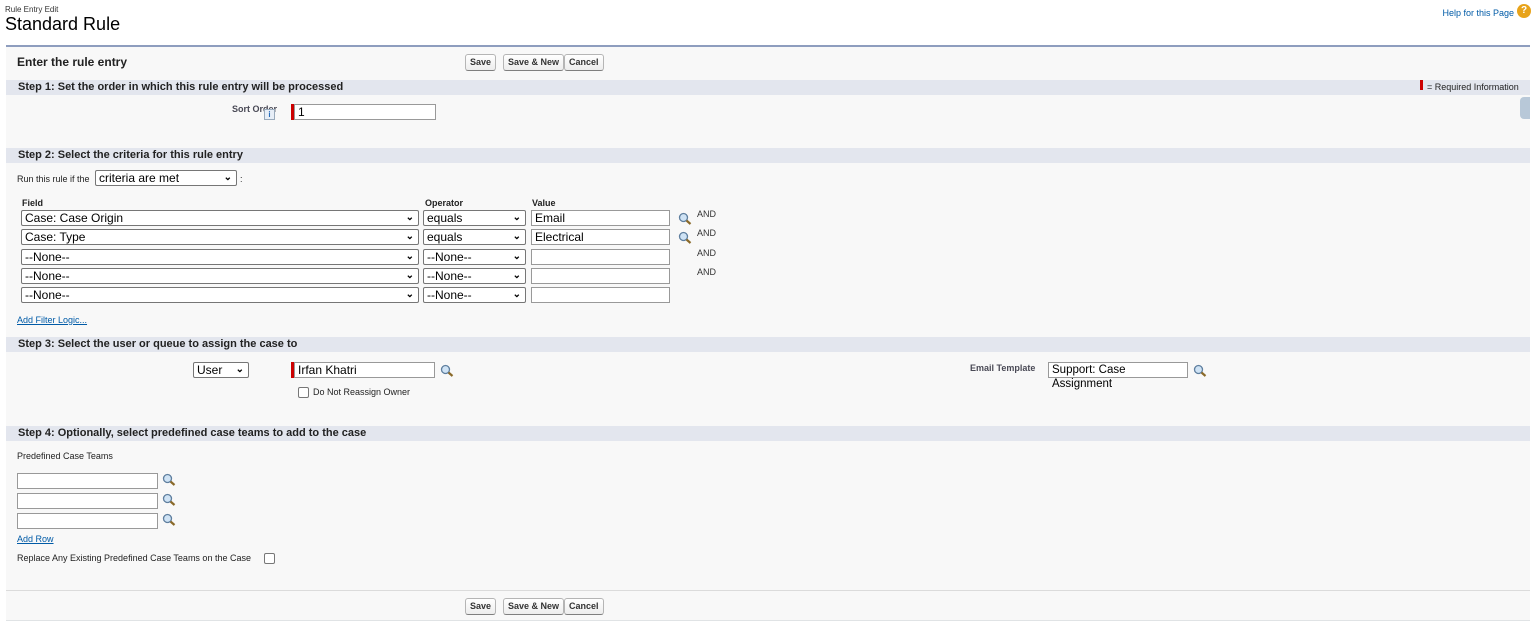 This screenshot has height=622, width=1536. What do you see at coordinates (33, 203) in the screenshot?
I see `col-field: Field` at bounding box center [33, 203].